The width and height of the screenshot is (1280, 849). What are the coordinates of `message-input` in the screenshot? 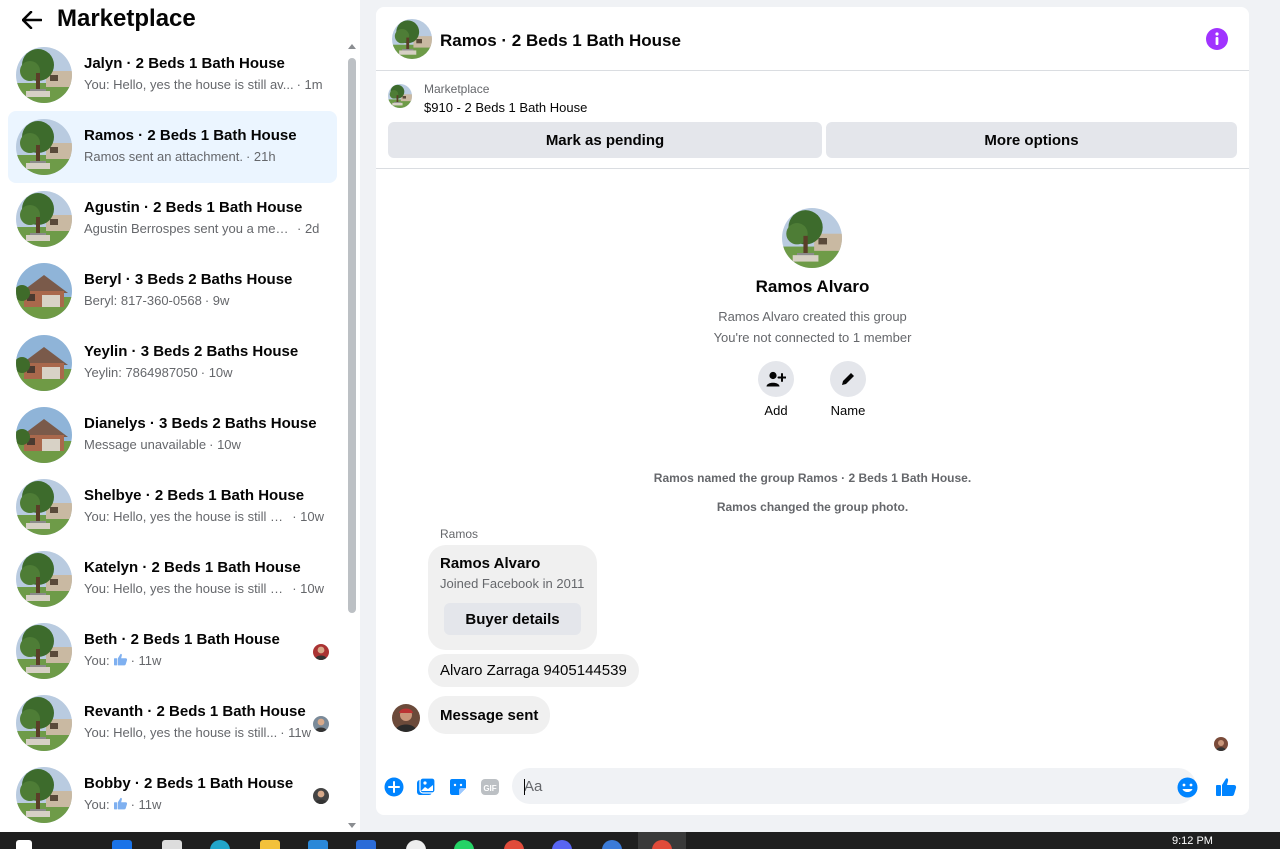 It's located at (854, 786).